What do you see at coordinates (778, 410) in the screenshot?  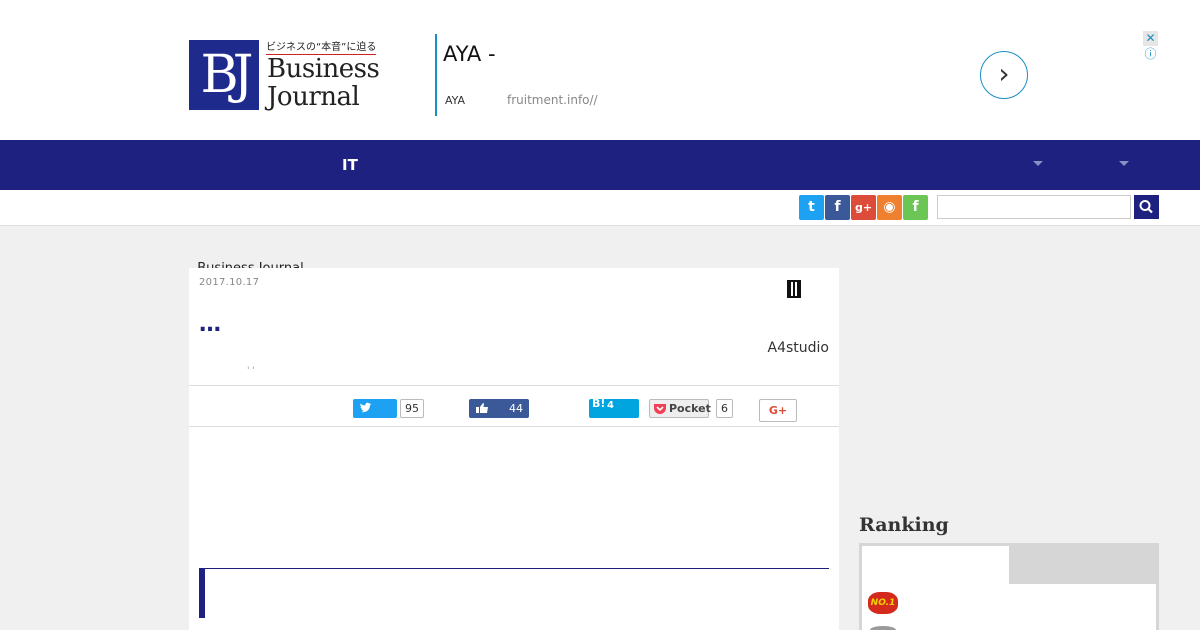 I see `googleplus-share-button: G+` at bounding box center [778, 410].